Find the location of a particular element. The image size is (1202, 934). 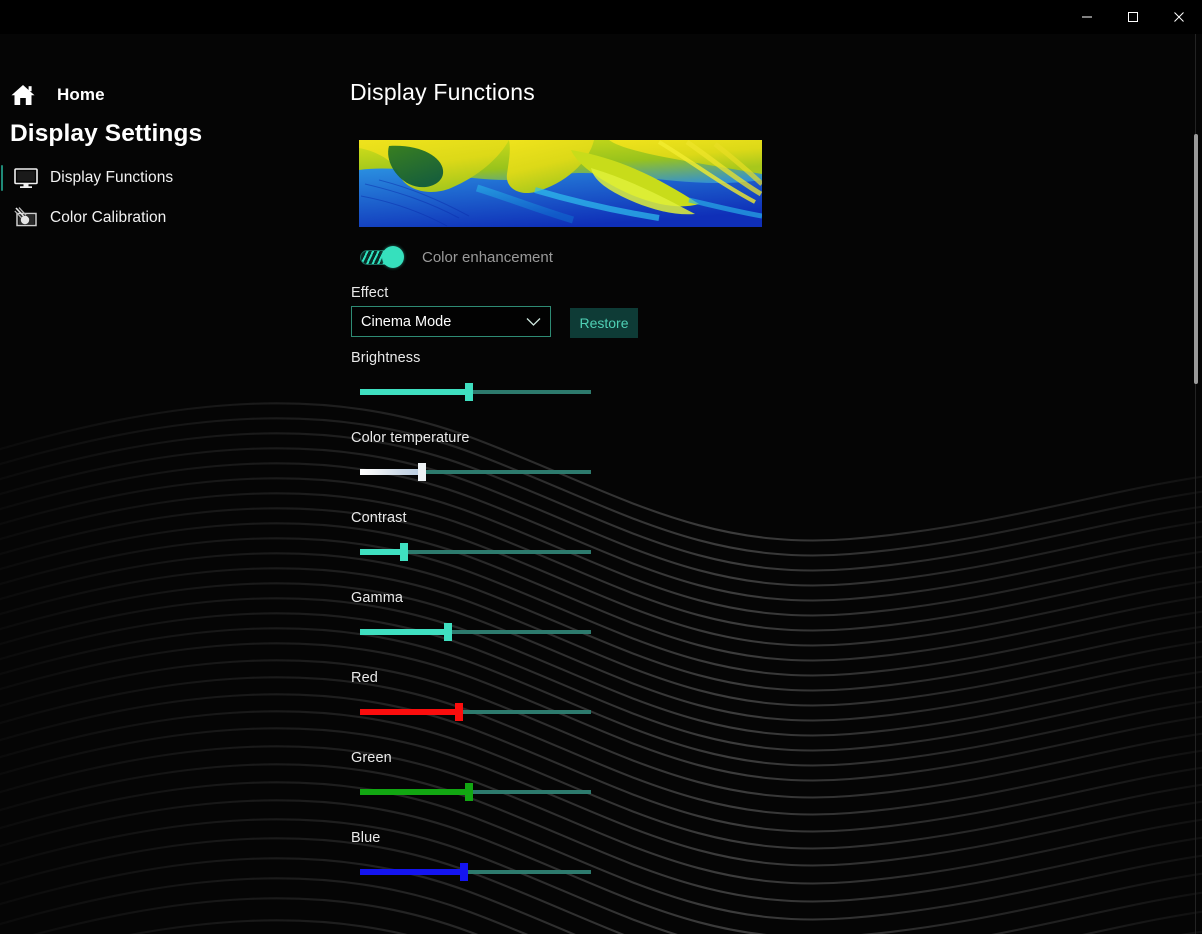

monitor-icon is located at coordinates (26, 178).